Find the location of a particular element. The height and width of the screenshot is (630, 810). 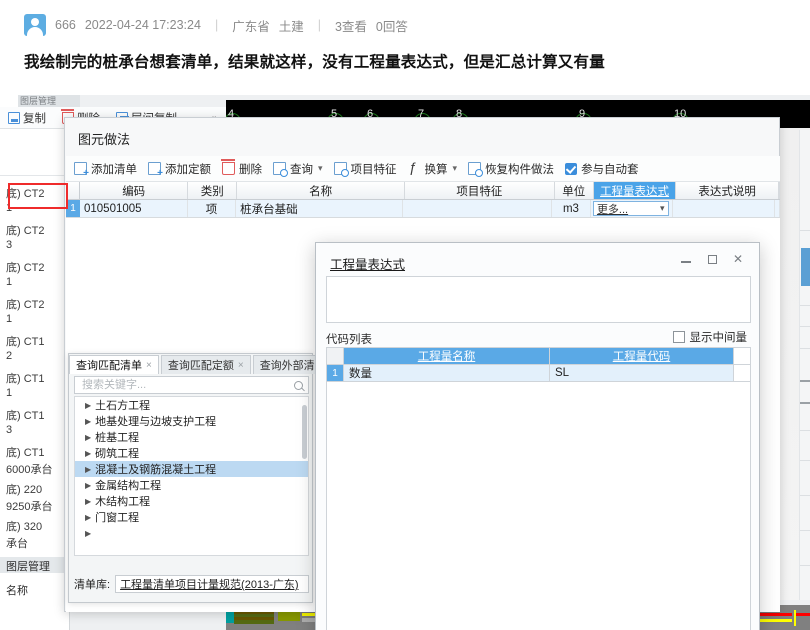

layer-manage-tab-top: 图层管理 is located at coordinates (49, 101).